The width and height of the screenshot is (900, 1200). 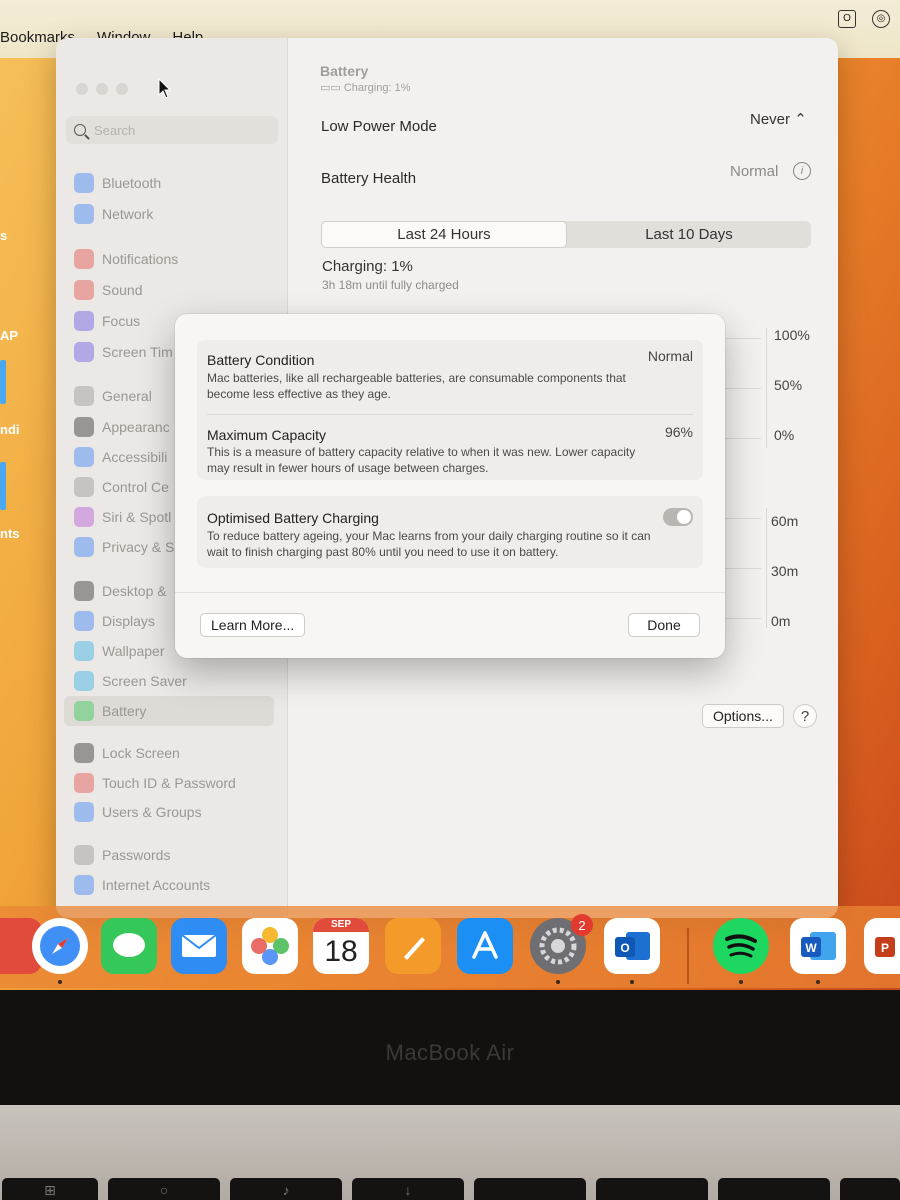 What do you see at coordinates (678, 517) in the screenshot?
I see `optimised-charging-toggle` at bounding box center [678, 517].